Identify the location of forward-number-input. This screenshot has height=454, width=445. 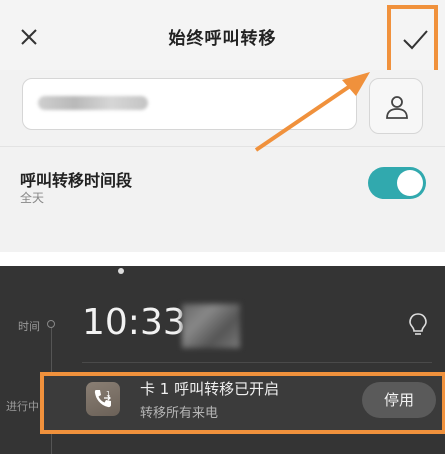
(189, 104).